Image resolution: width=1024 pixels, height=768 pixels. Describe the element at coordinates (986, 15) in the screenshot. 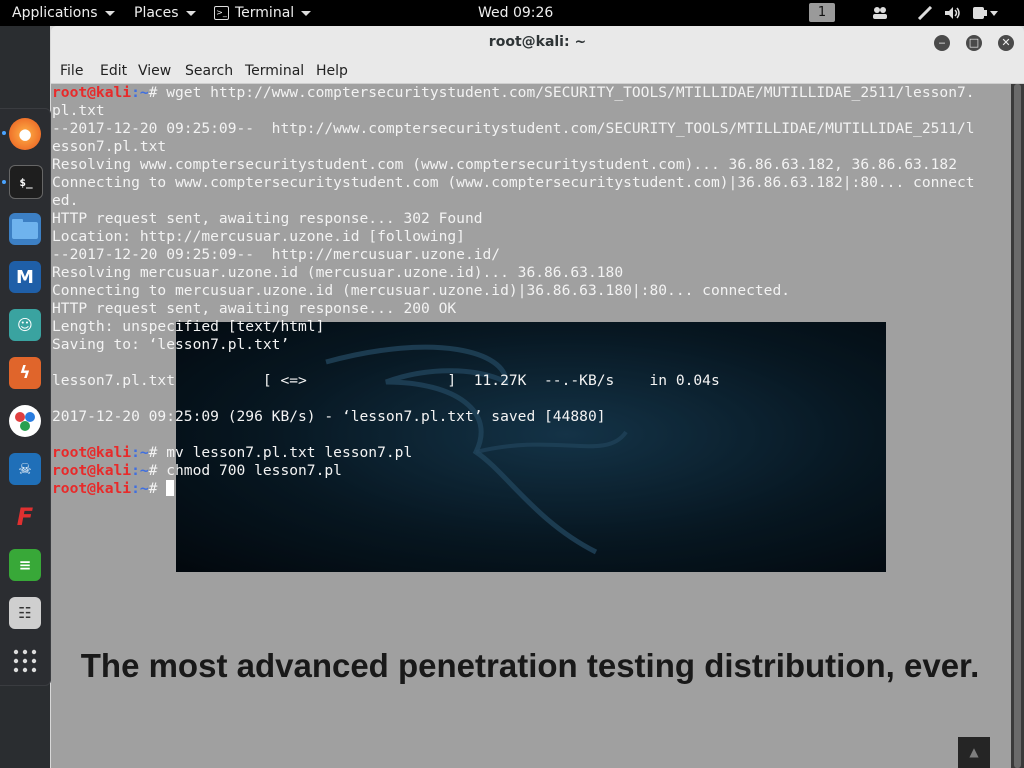

I see `power-icon` at that location.